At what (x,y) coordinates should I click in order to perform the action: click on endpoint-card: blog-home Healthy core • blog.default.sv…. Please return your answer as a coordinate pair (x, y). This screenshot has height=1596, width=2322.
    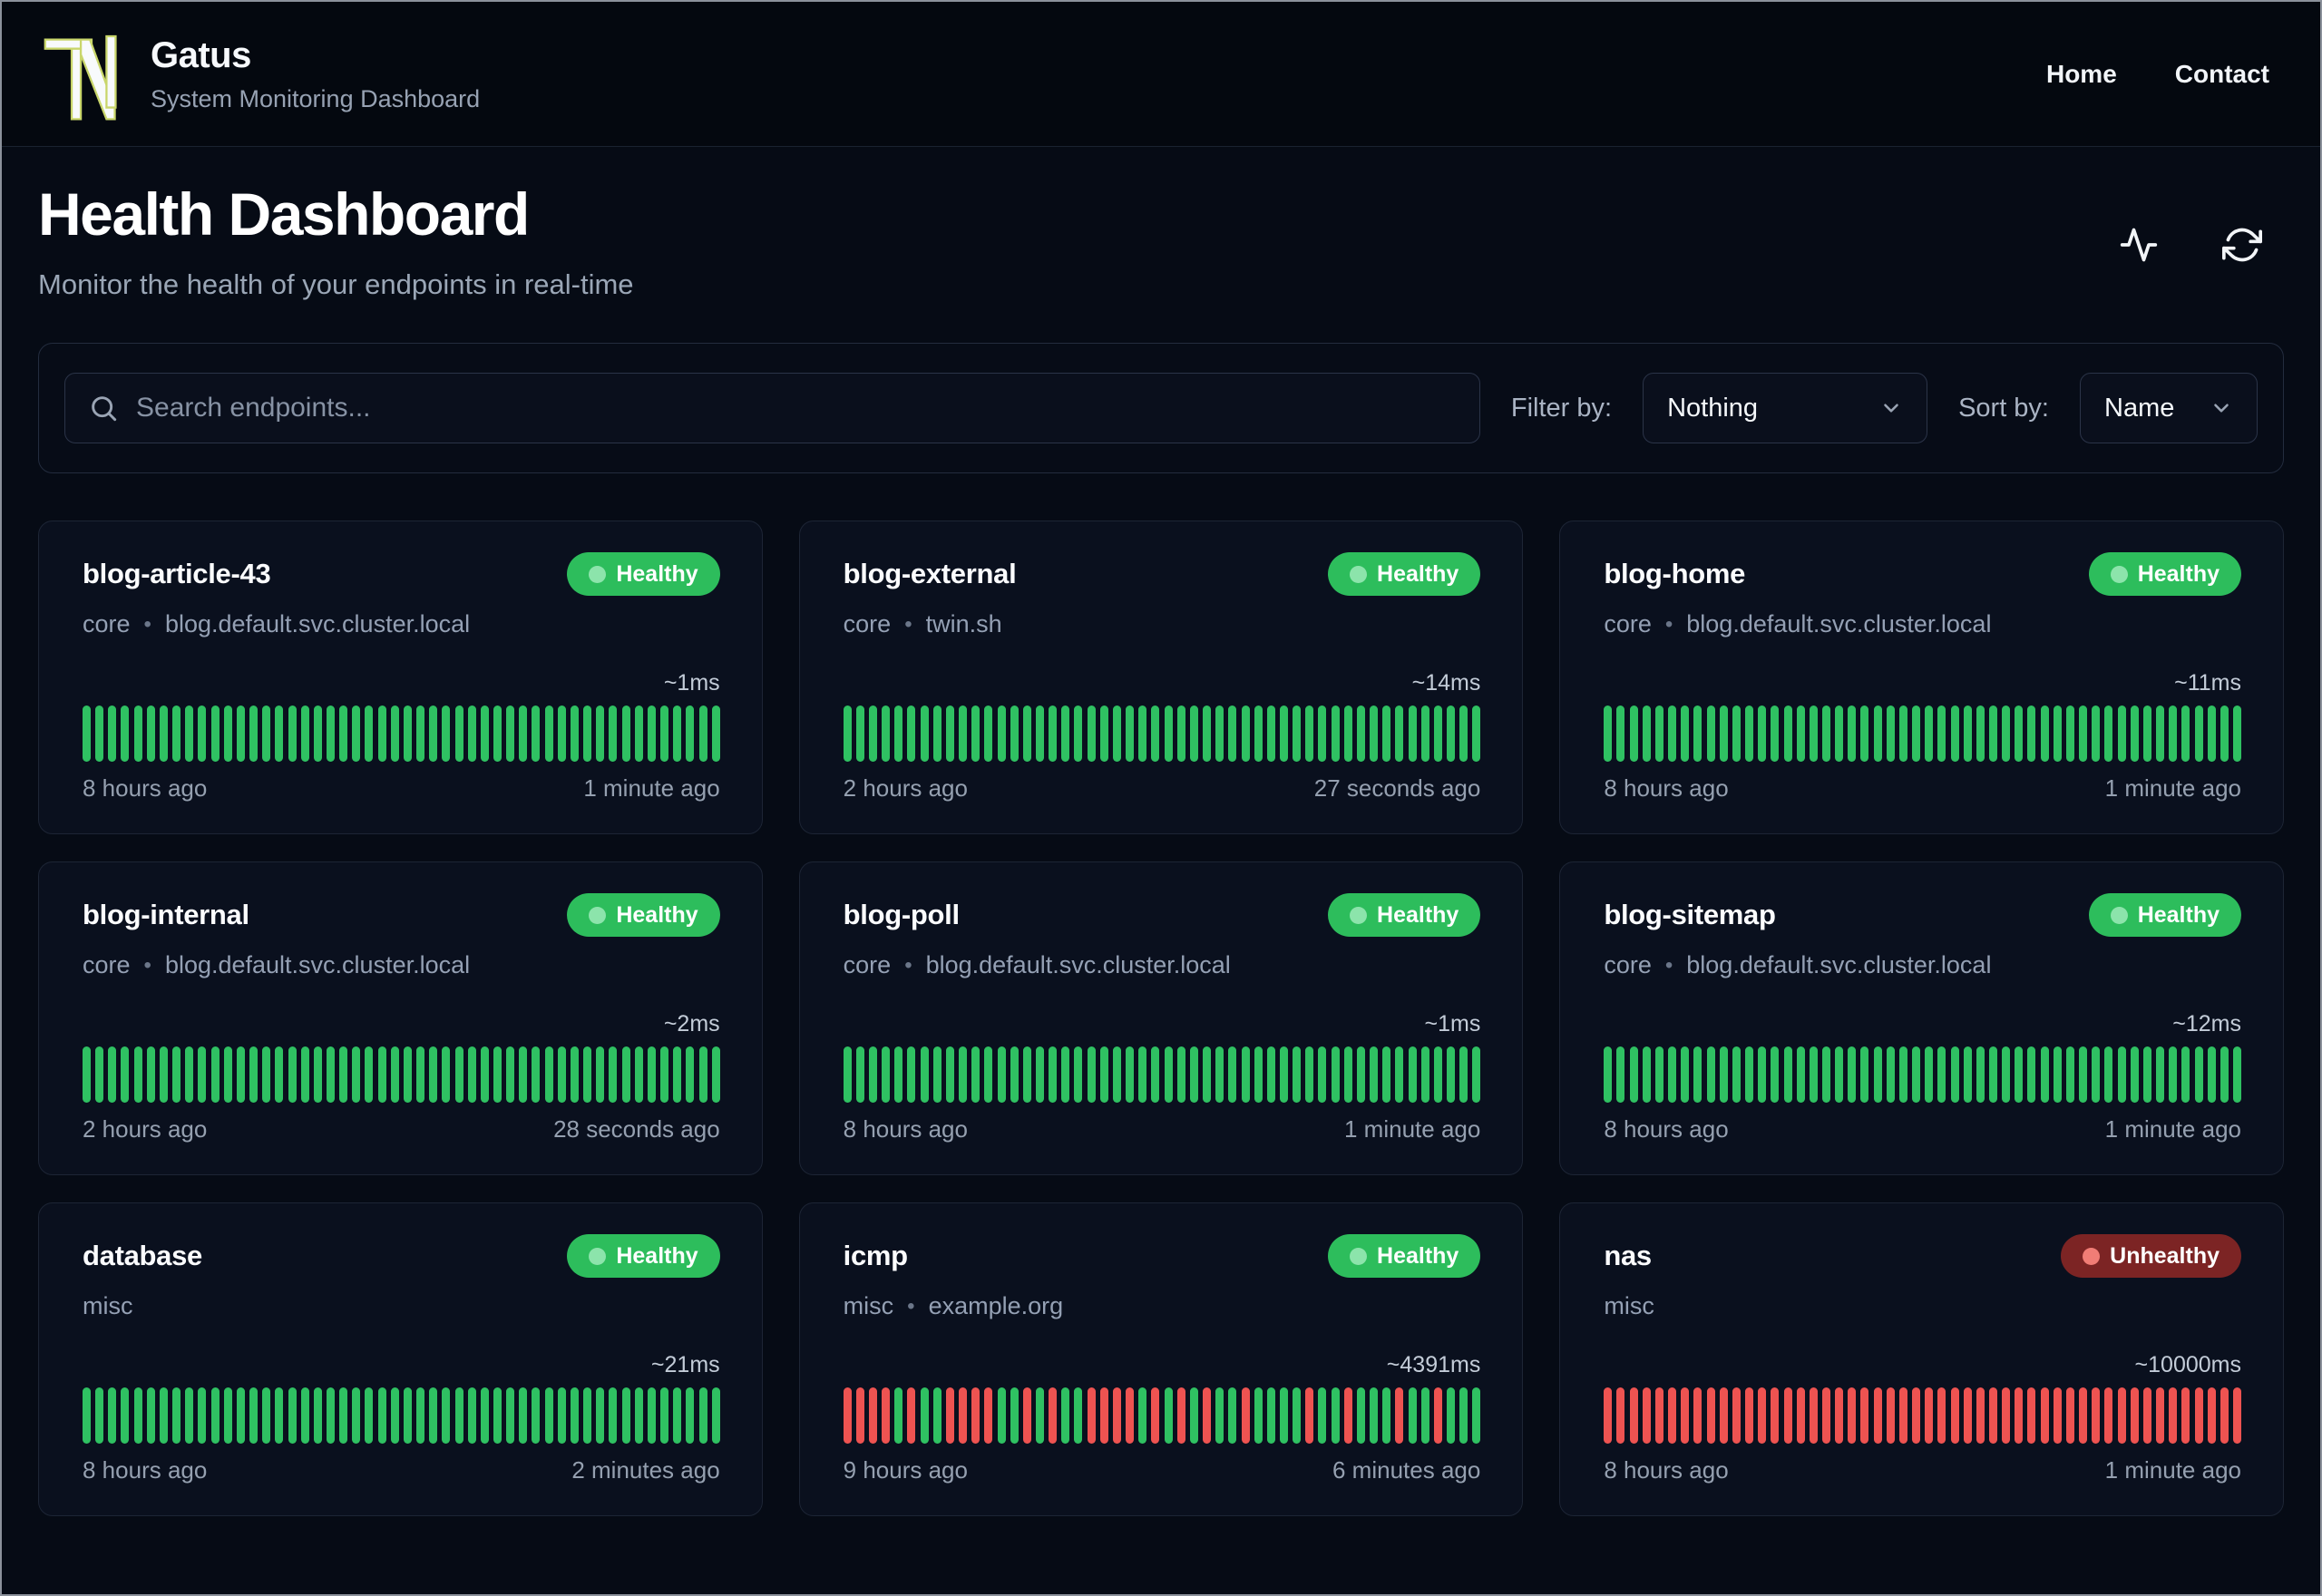
    Looking at the image, I should click on (1922, 677).